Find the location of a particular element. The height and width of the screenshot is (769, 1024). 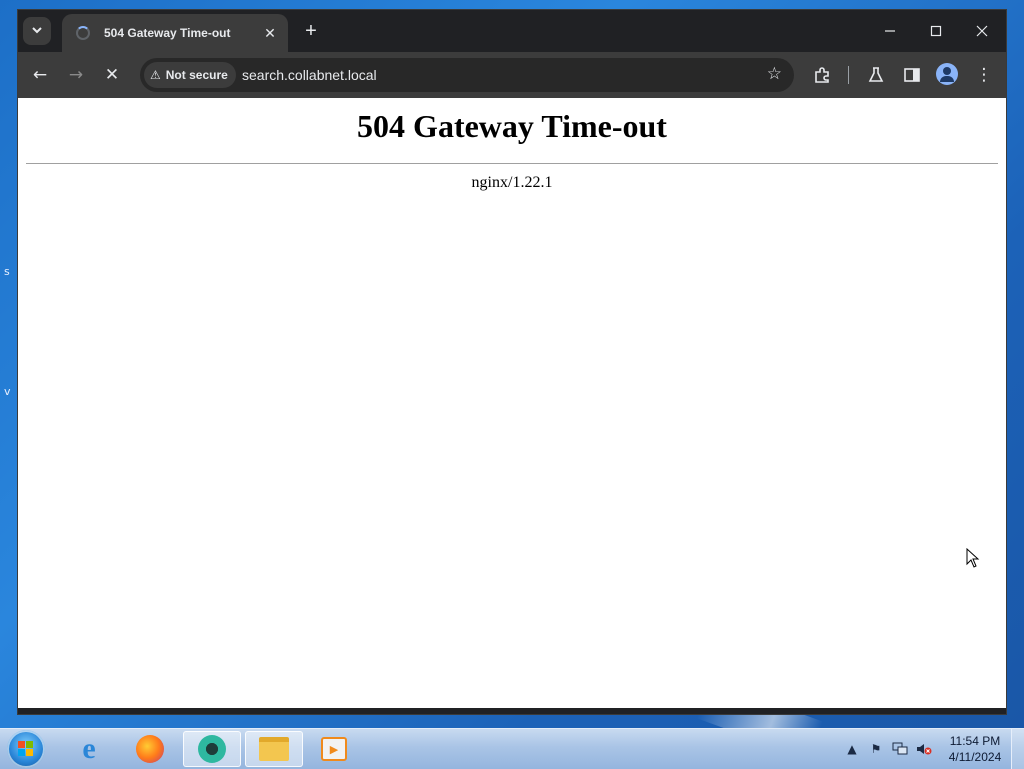

action-center-flag-icon: ⚑ is located at coordinates (876, 749).